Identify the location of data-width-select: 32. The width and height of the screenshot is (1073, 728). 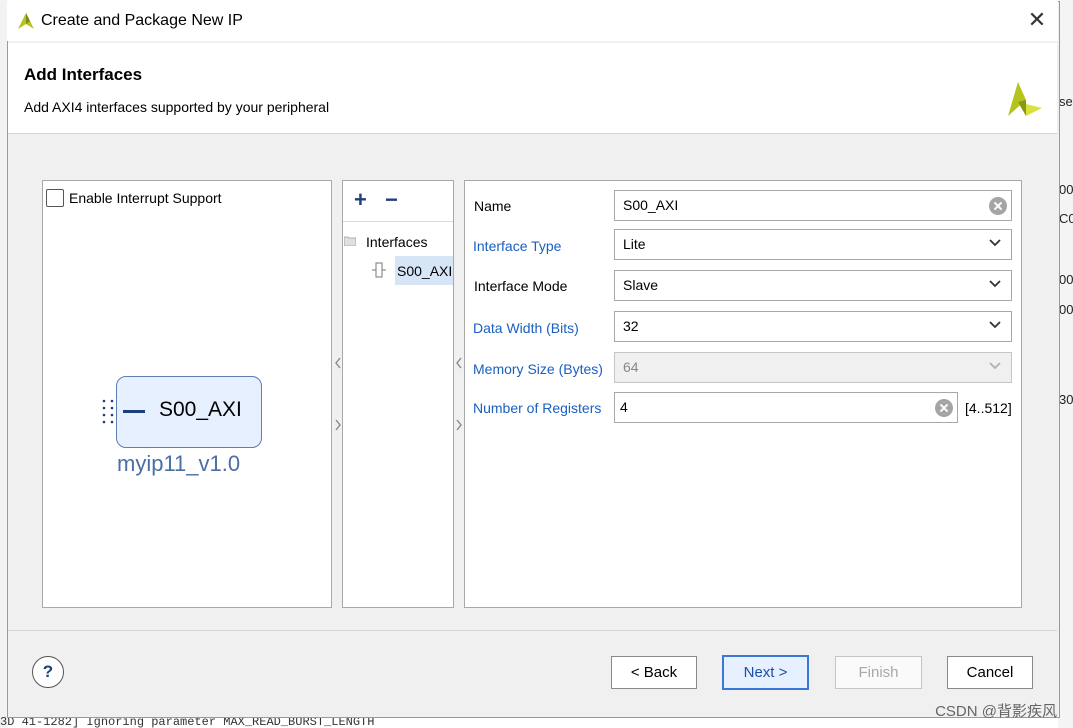
(813, 326).